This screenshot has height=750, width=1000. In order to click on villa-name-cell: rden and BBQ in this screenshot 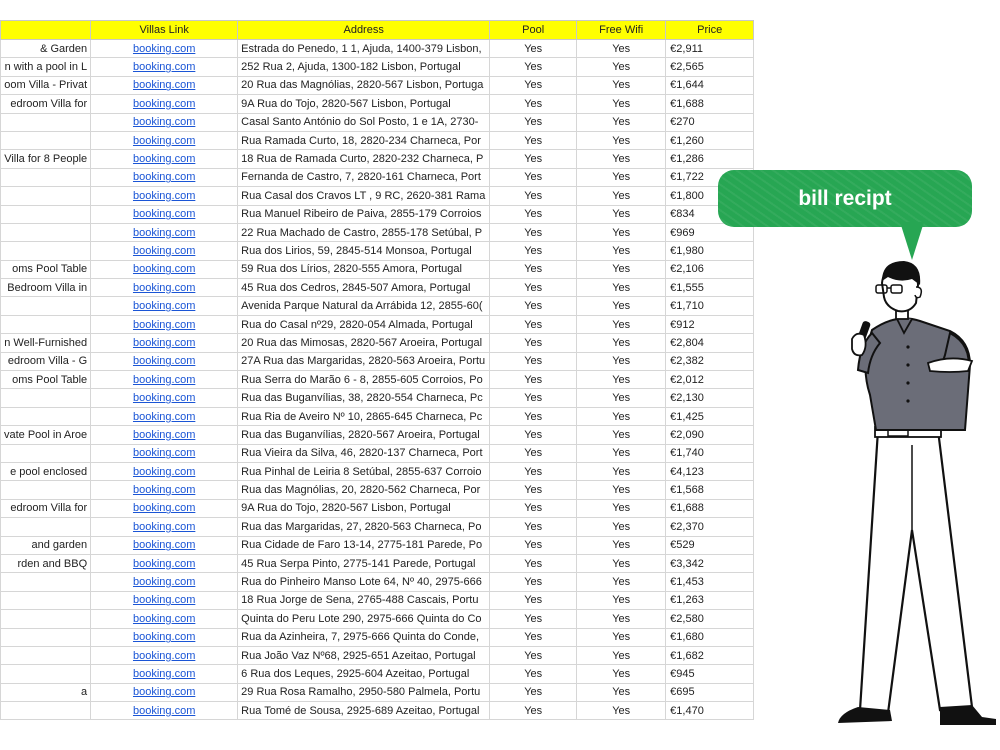, I will do `click(46, 563)`.